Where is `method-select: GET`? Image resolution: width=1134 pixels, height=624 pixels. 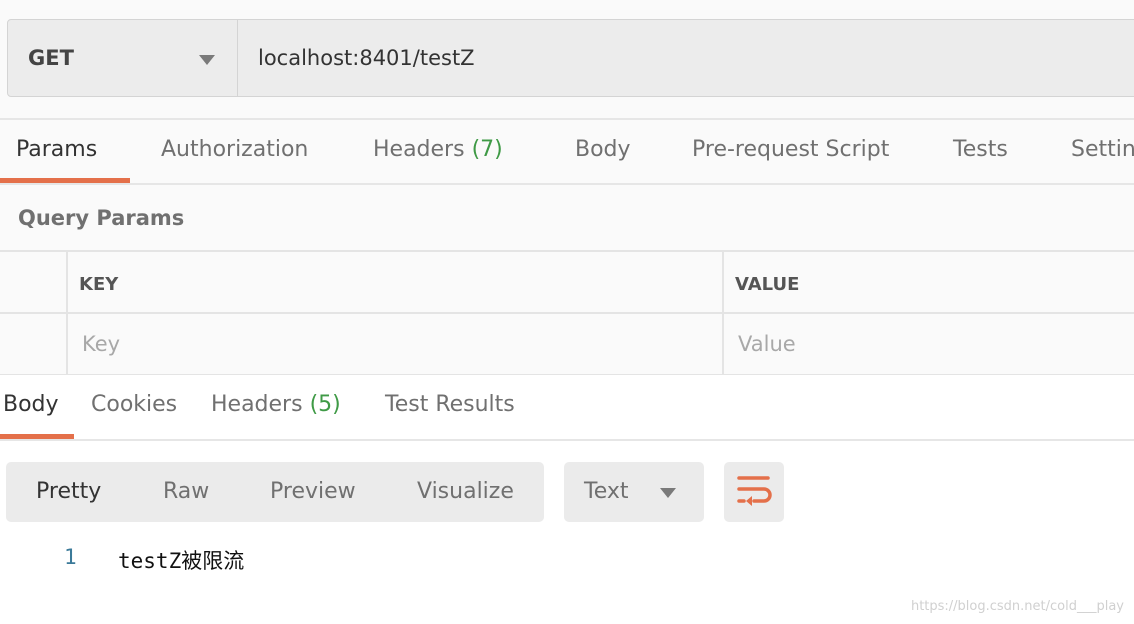
method-select: GET is located at coordinates (123, 58).